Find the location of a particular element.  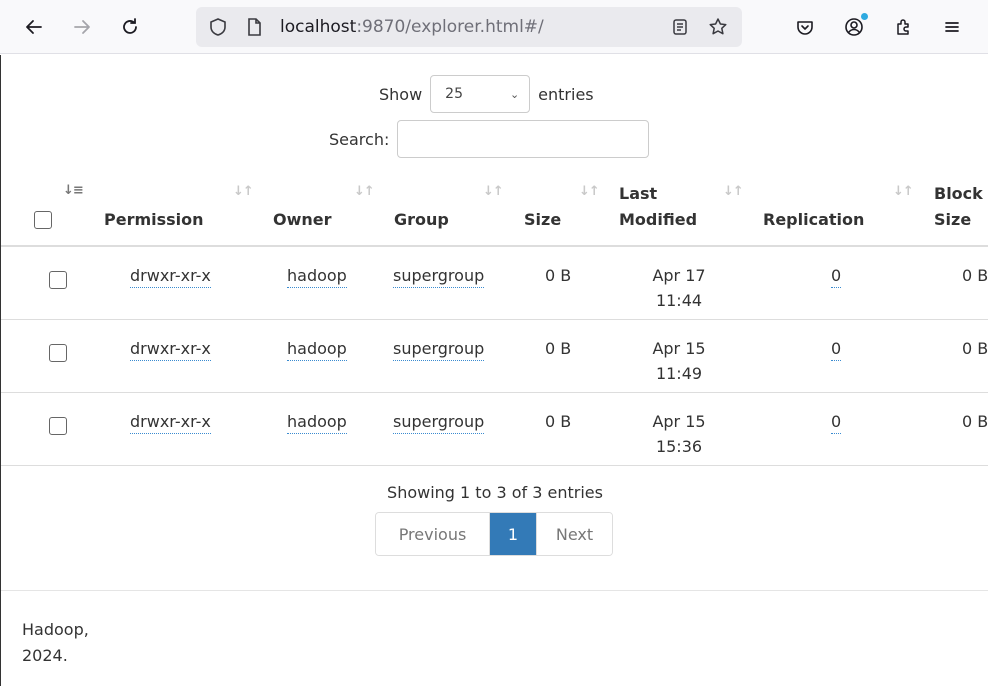

column-label-line1: Block is located at coordinates (958, 193).